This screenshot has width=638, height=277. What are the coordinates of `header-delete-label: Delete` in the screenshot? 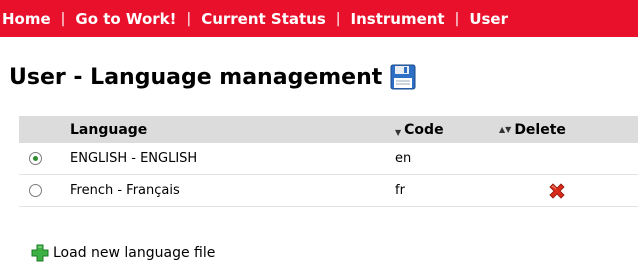 It's located at (540, 129).